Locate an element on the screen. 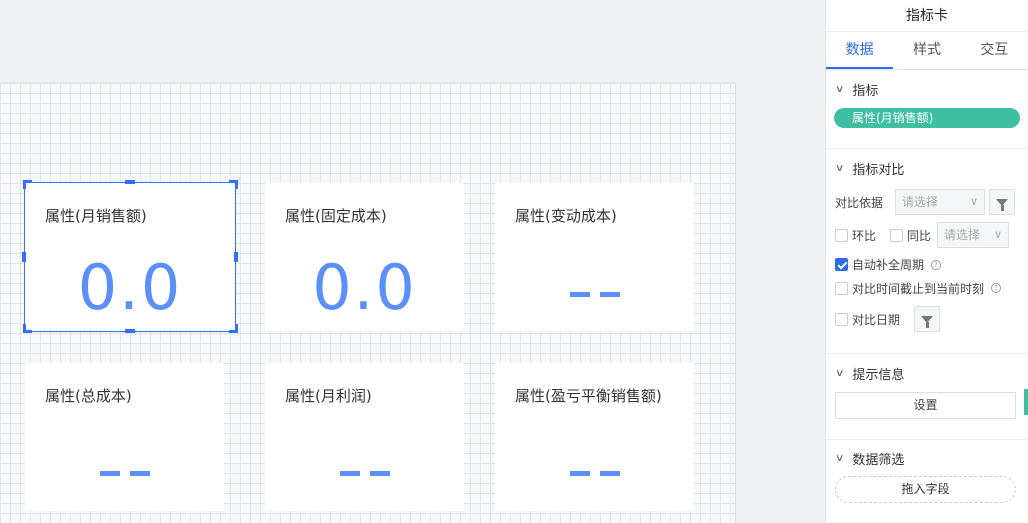  metric-card: 属性(变动成本) is located at coordinates (594, 257).